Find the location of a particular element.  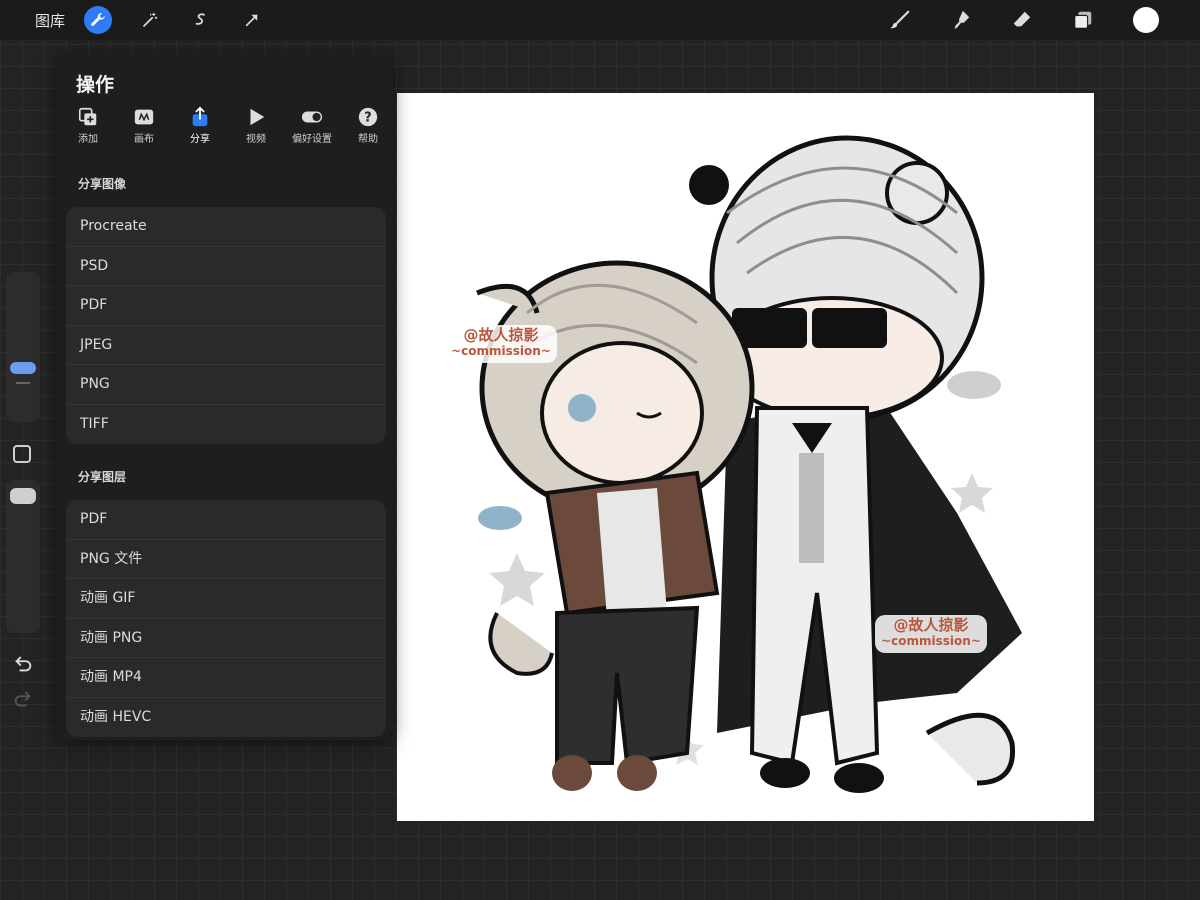

share-image-heading: 分享图像 is located at coordinates (102, 184).